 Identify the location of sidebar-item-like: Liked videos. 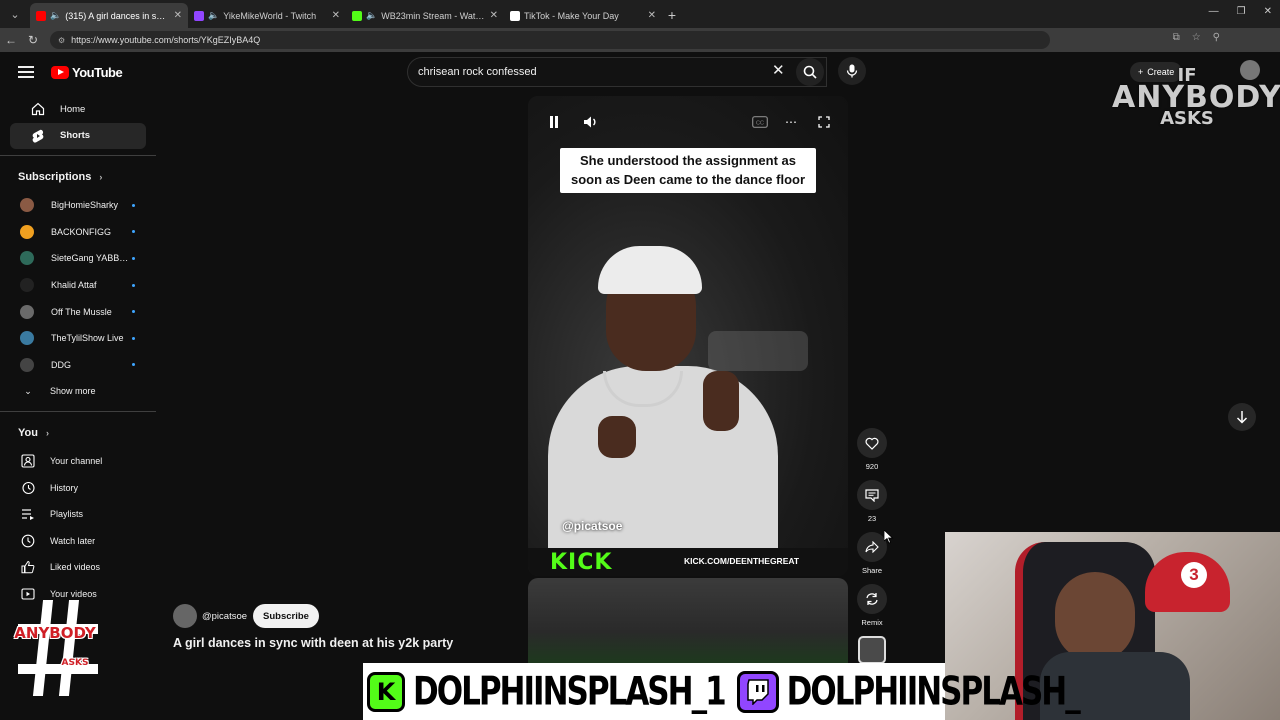
(78, 567).